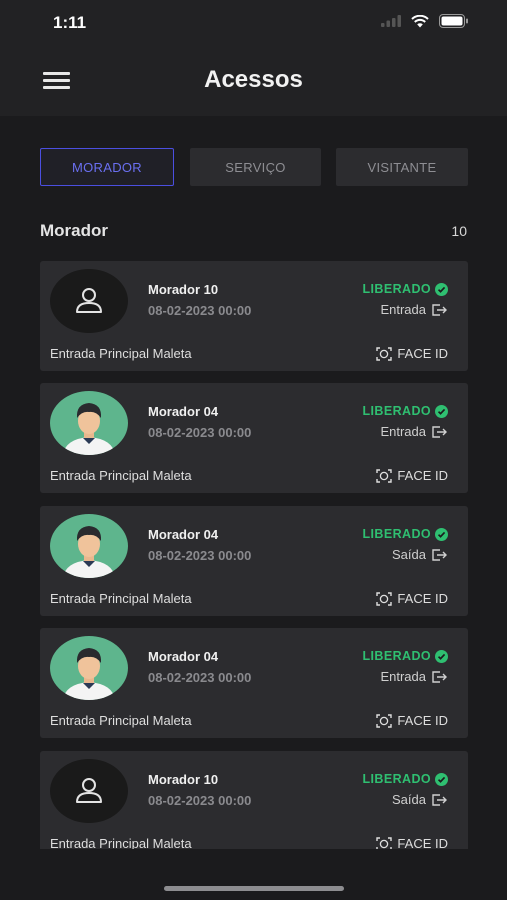 Image resolution: width=507 pixels, height=900 pixels. Describe the element at coordinates (253, 24) in the screenshot. I see `status-bar: 1:11` at that location.